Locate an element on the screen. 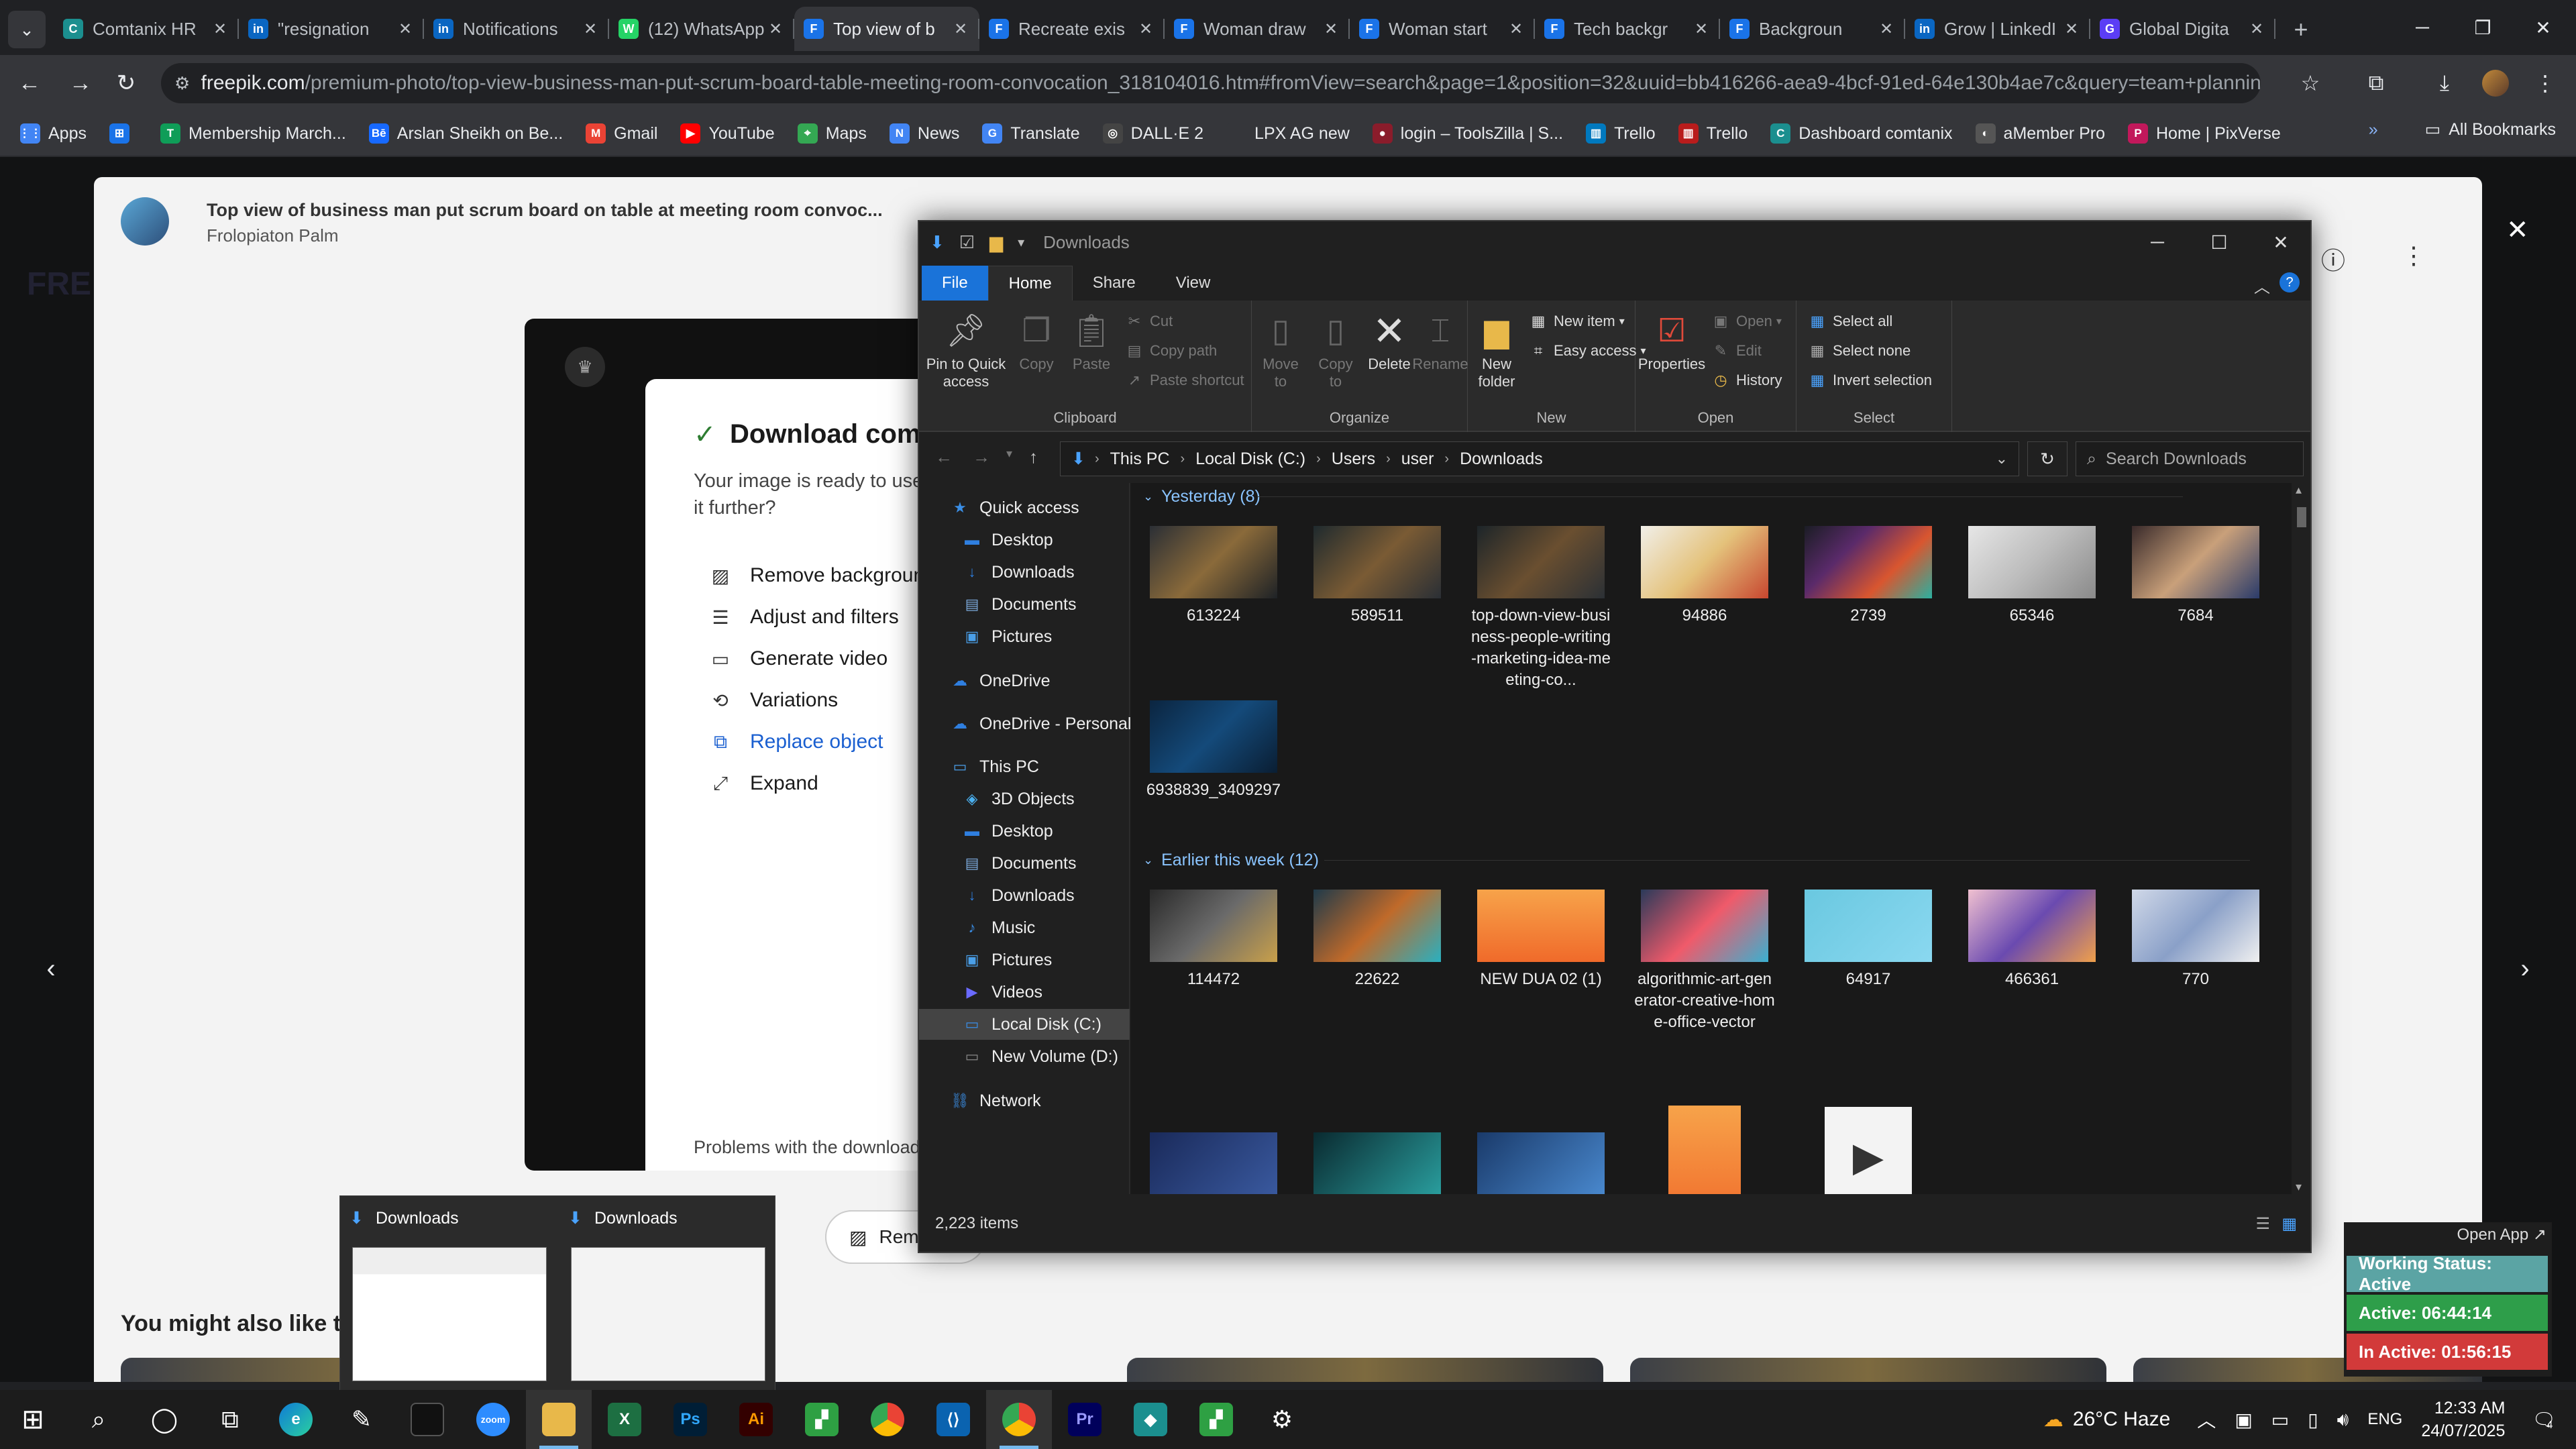 This screenshot has height=1449, width=2576. all-bookmarks: » ▭ All Bookmarks is located at coordinates (2462, 129).